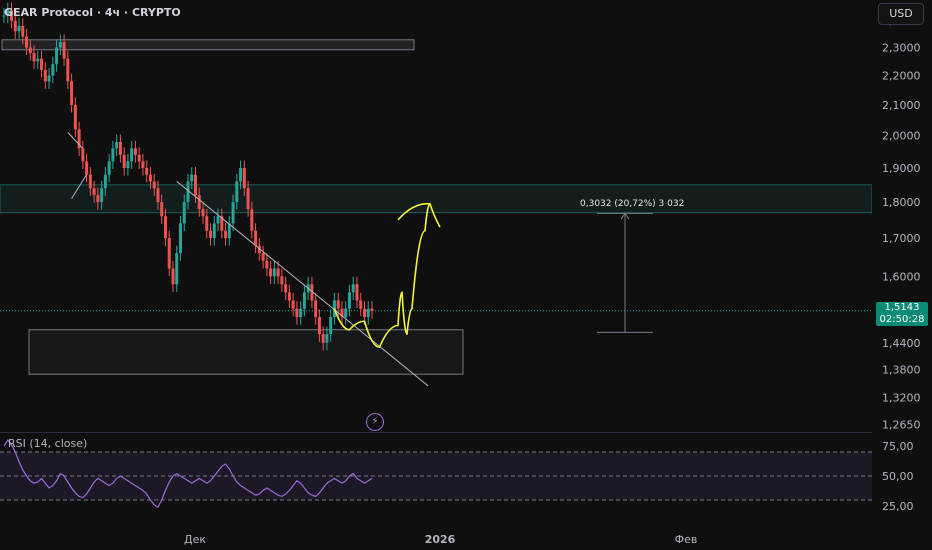 This screenshot has height=550, width=932. Describe the element at coordinates (246, 352) in the screenshot. I see `support-box` at that location.